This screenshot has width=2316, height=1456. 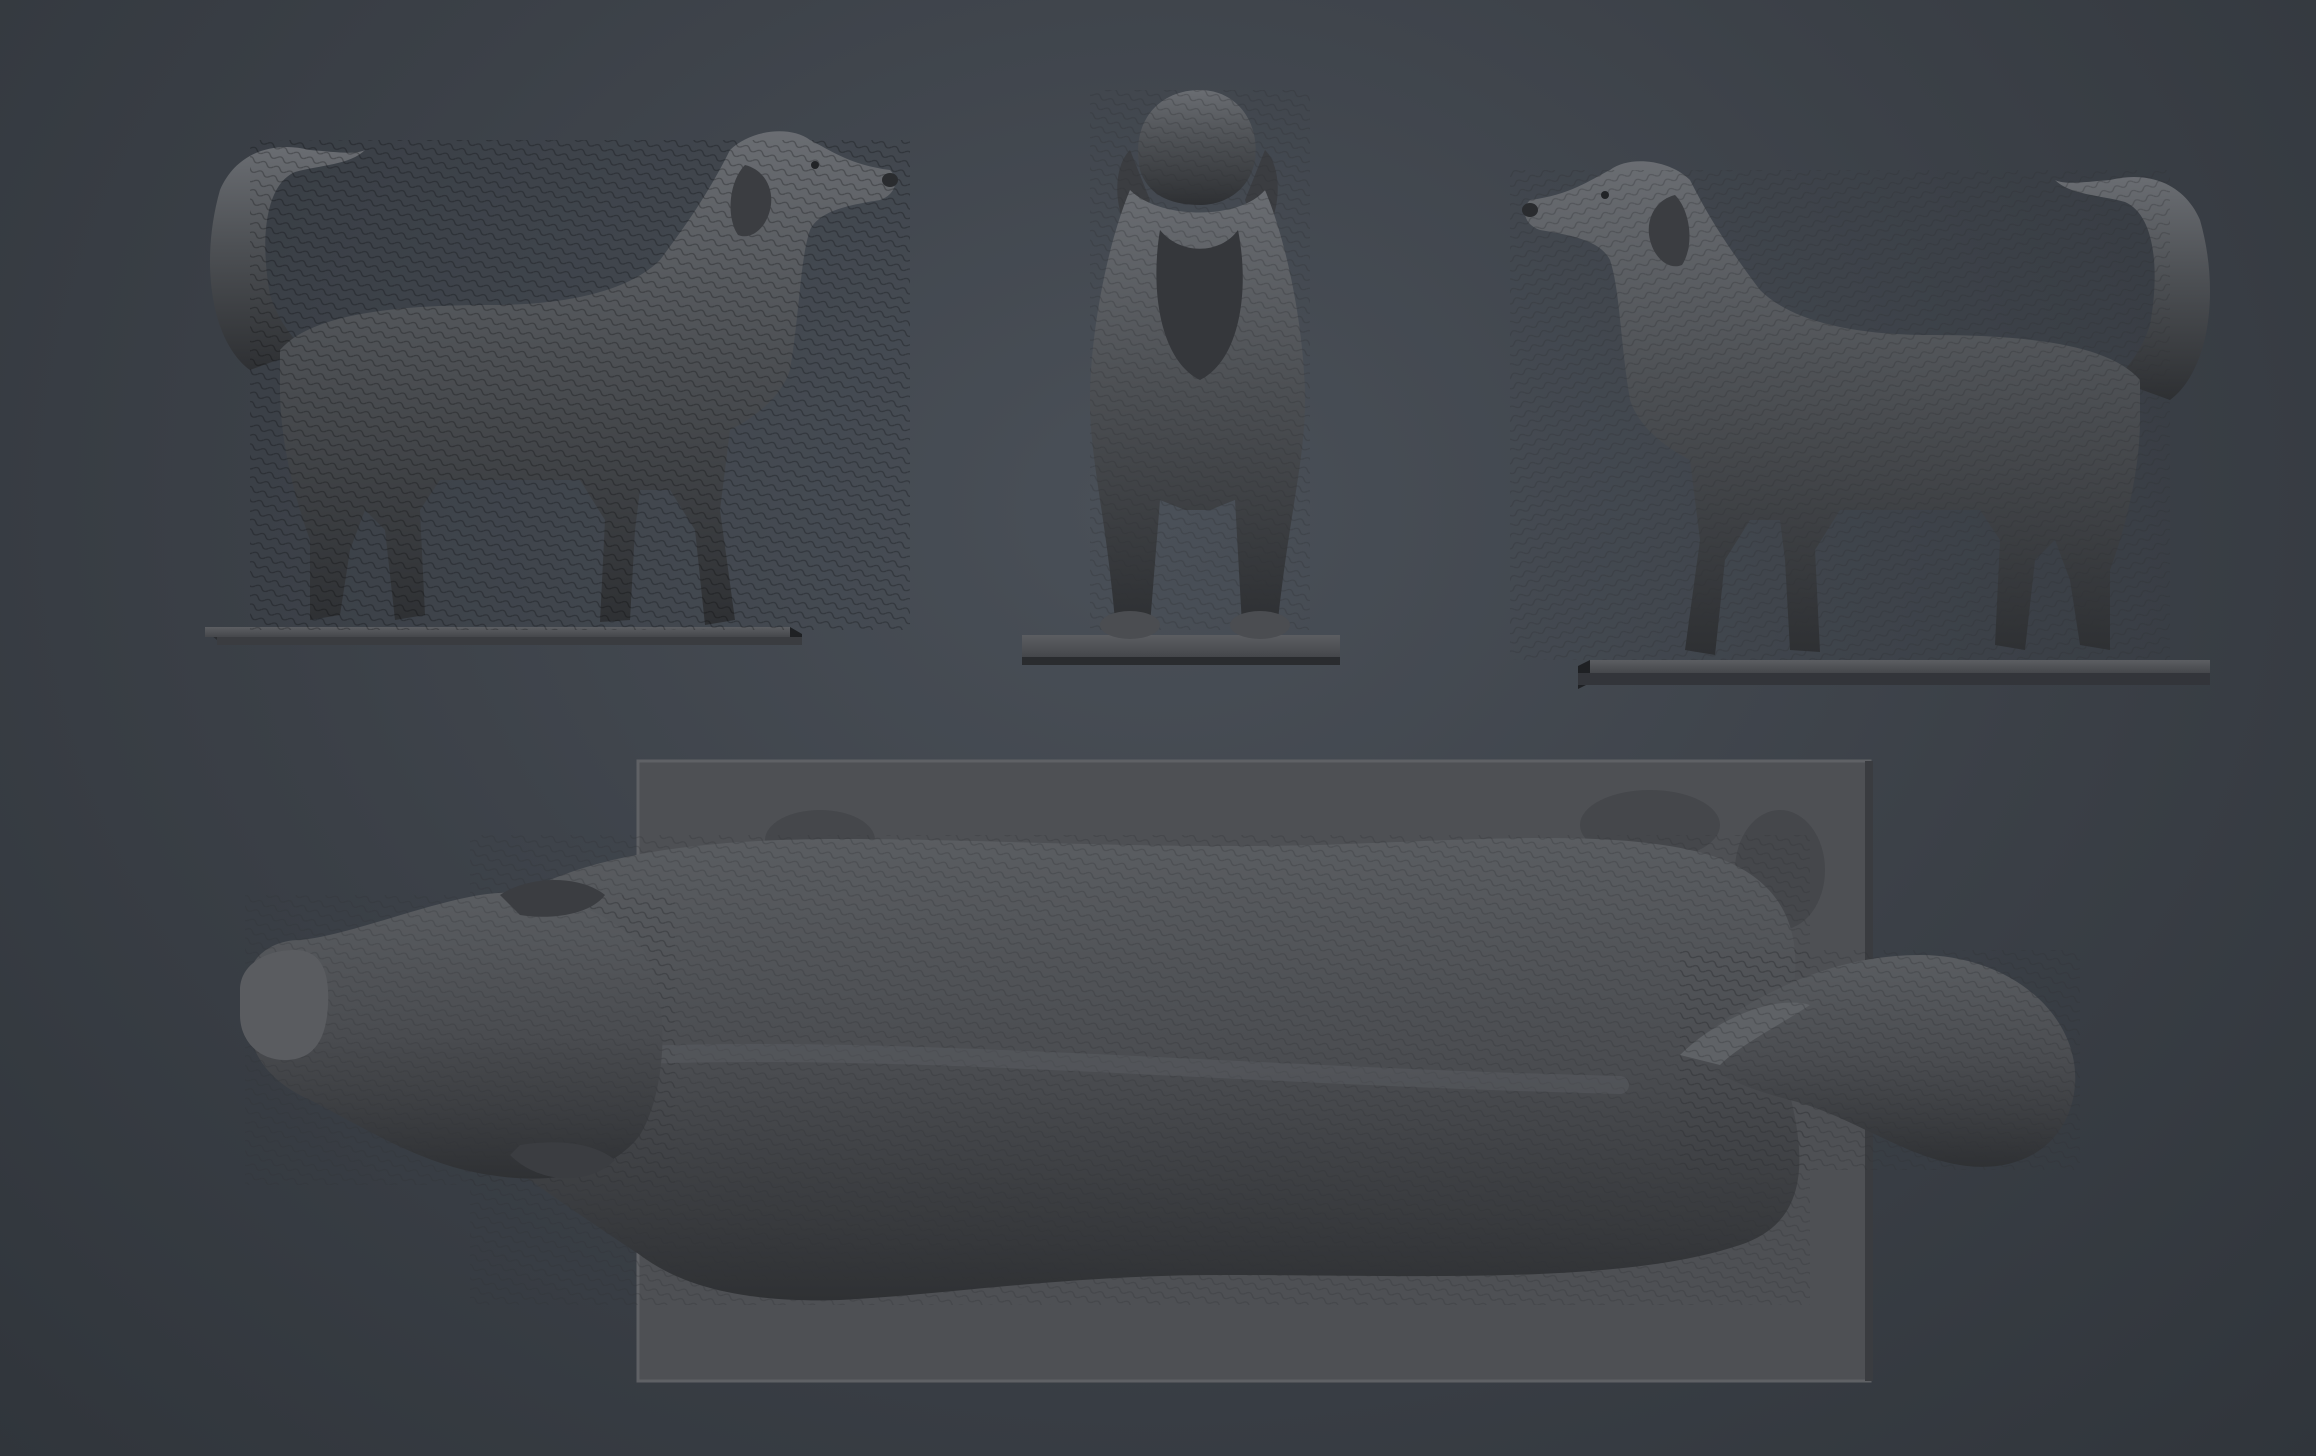 I want to click on side-left-view, so click(x=1845, y=410).